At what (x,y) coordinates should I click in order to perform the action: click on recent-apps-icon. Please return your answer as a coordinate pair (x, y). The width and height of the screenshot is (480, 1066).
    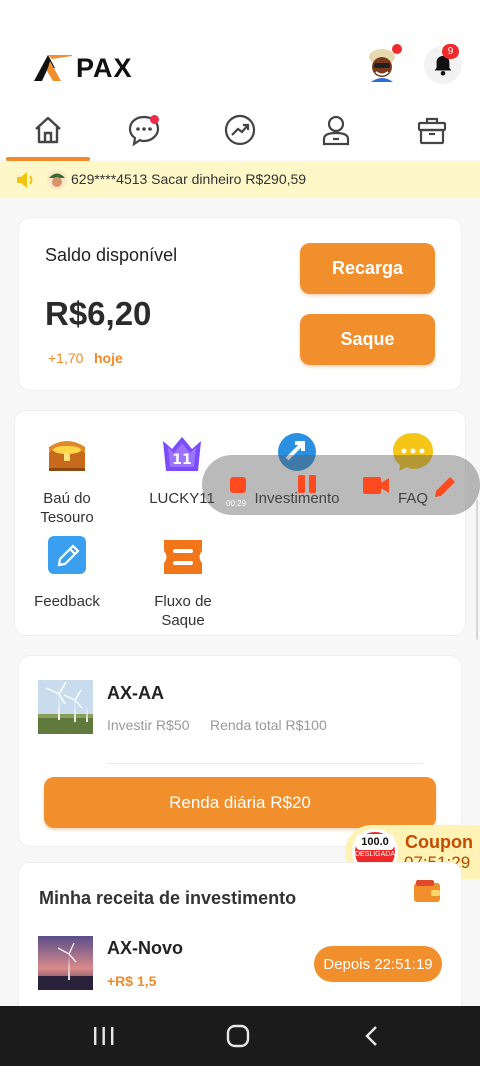
    Looking at the image, I should click on (104, 1036).